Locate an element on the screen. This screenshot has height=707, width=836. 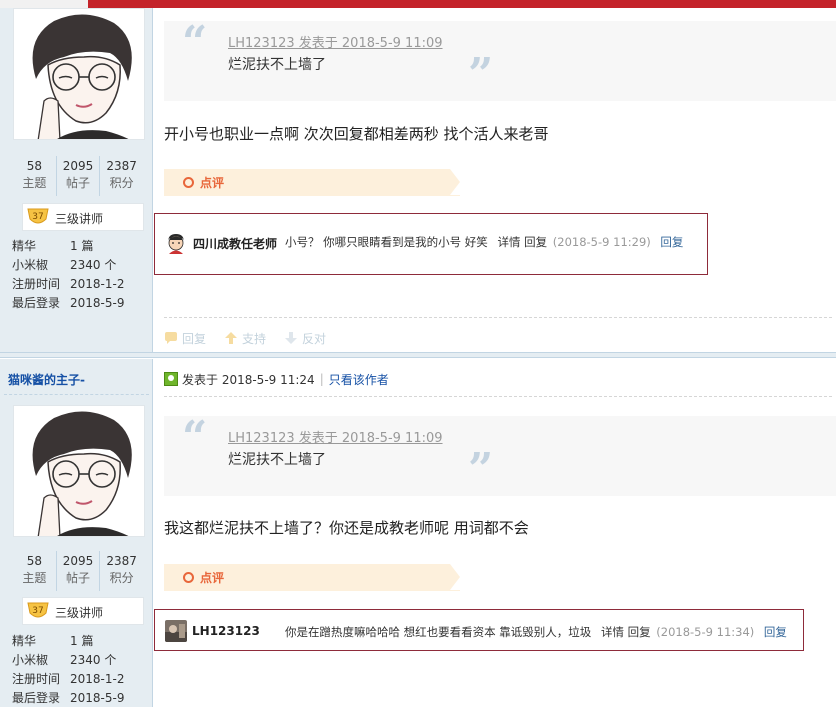
comment-time: (2018-5-9 11:29) is located at coordinates (601, 242).